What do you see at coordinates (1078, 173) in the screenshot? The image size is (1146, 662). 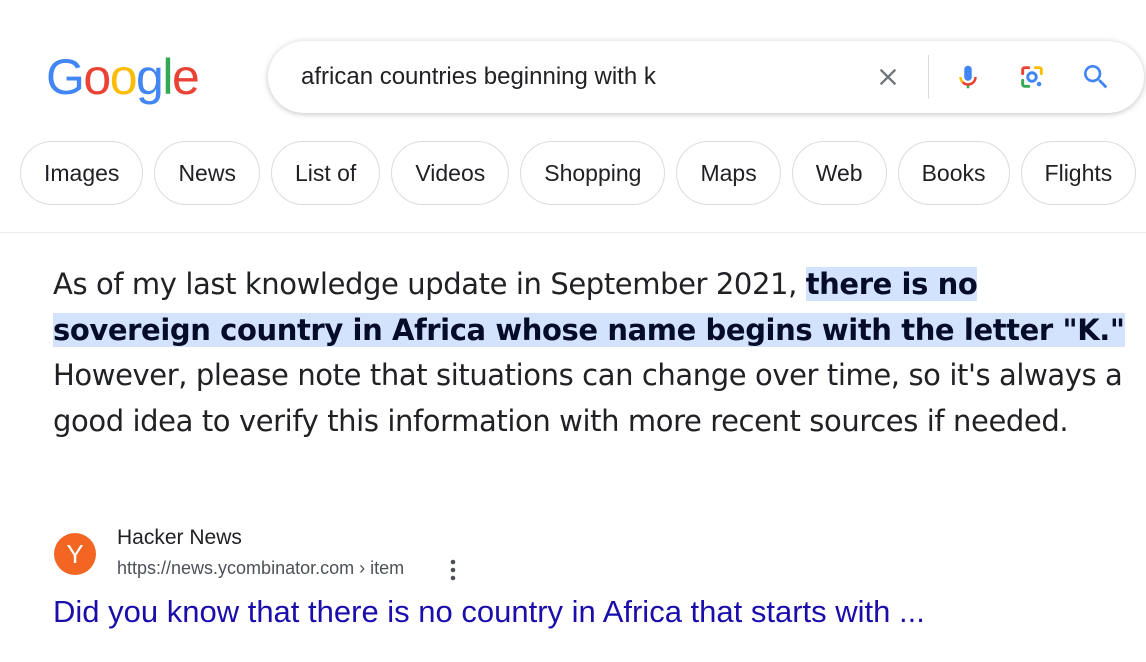 I see `chip-flights: Flights` at bounding box center [1078, 173].